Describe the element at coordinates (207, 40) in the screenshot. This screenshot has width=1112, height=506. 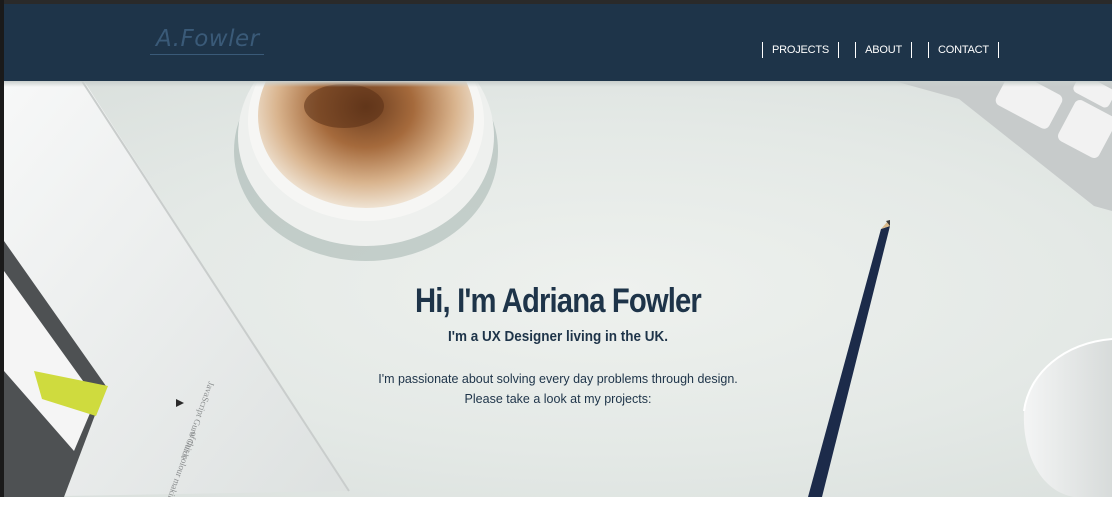
I see `site-logo: A.Fowler` at that location.